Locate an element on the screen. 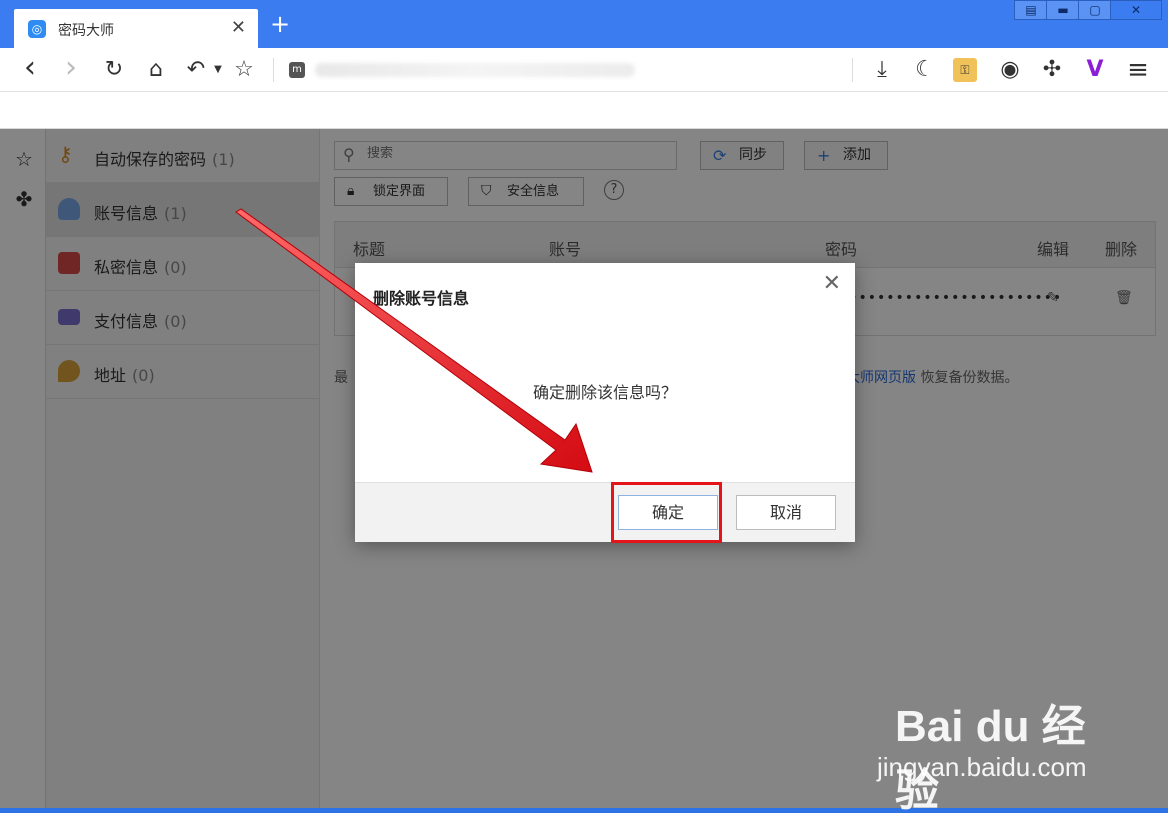  tab-strip: ◎ 密码大师 ✕ + ▤ ▬ ▢ ✕ is located at coordinates (584, 24).